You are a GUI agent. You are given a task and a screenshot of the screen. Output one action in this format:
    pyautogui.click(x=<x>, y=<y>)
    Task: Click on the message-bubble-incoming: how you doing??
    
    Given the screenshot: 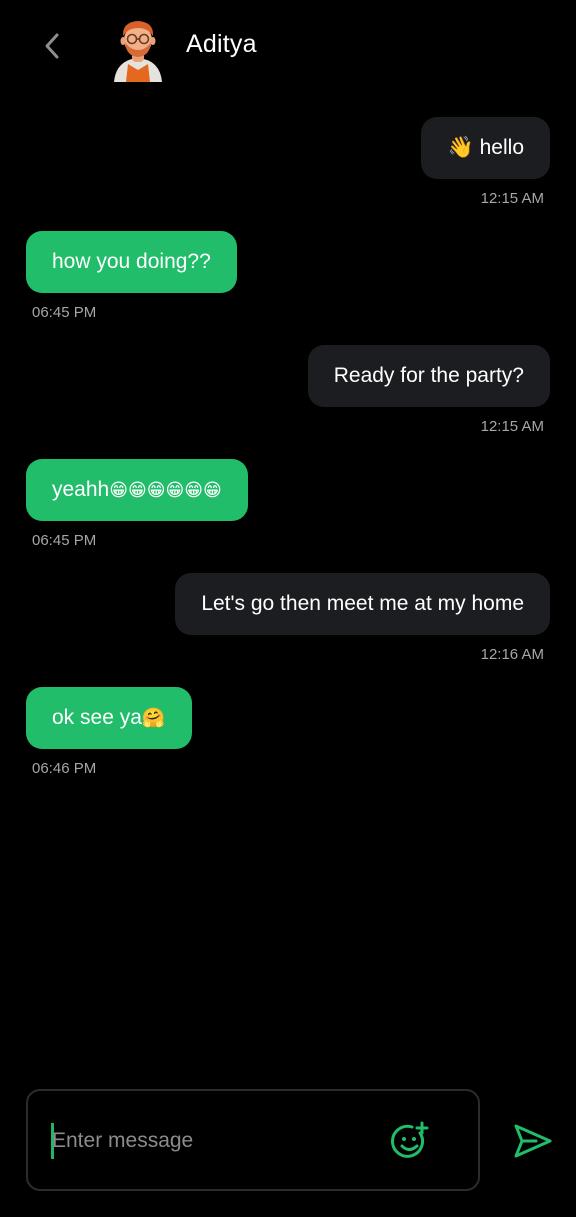 What is the action you would take?
    pyautogui.click(x=131, y=262)
    